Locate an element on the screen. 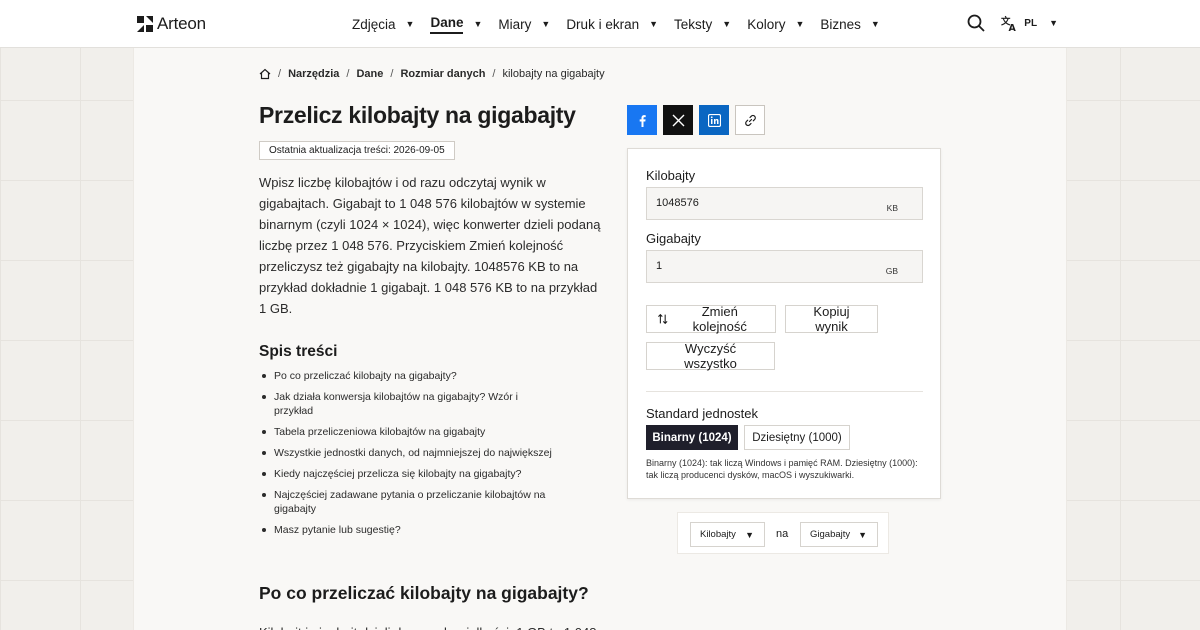 The height and width of the screenshot is (630, 1200). to-unit: GB is located at coordinates (891, 271).